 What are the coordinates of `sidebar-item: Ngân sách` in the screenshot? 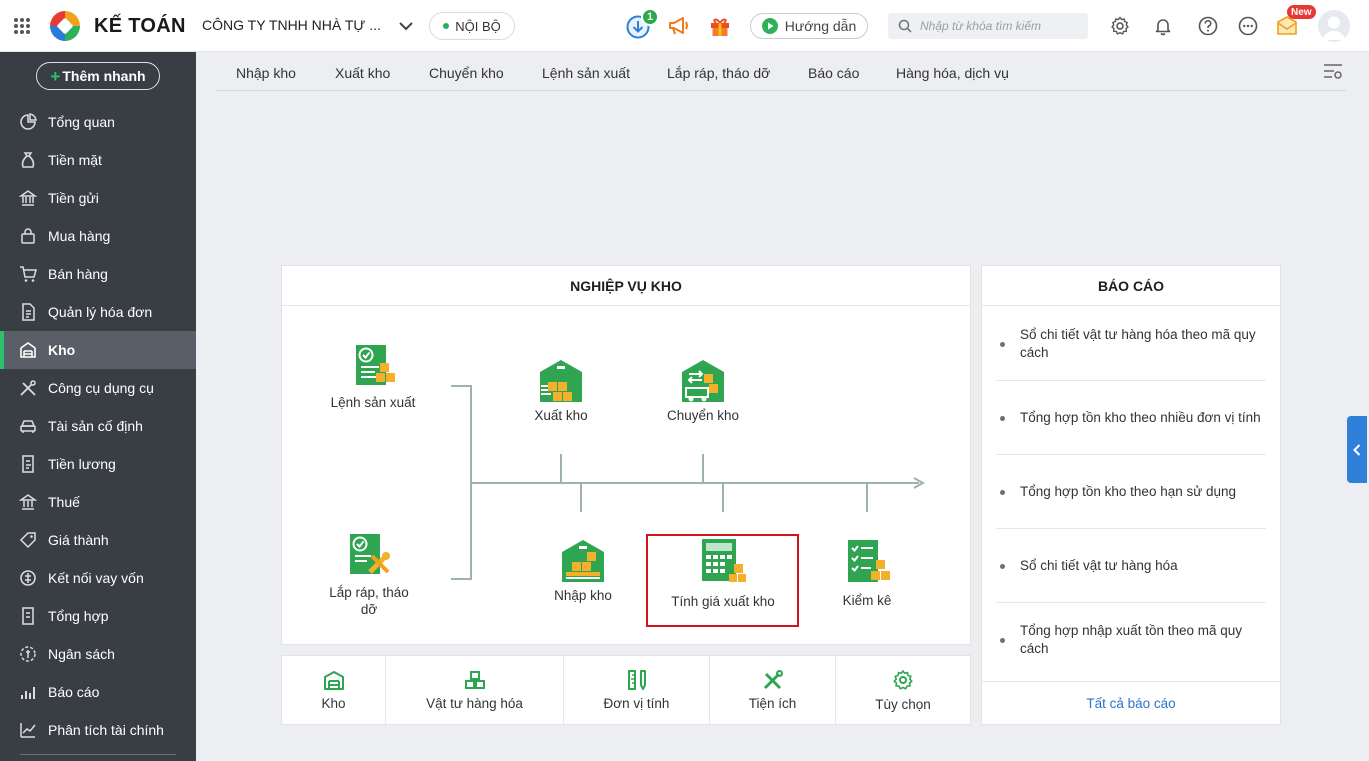 It's located at (98, 654).